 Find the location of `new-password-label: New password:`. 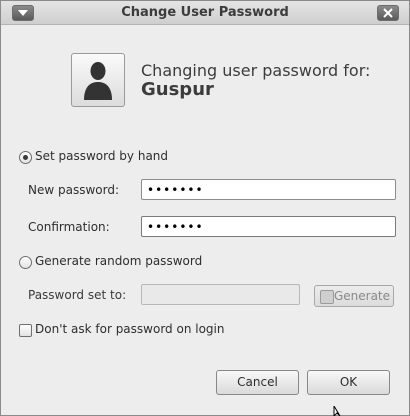

new-password-label: New password: is located at coordinates (74, 190).